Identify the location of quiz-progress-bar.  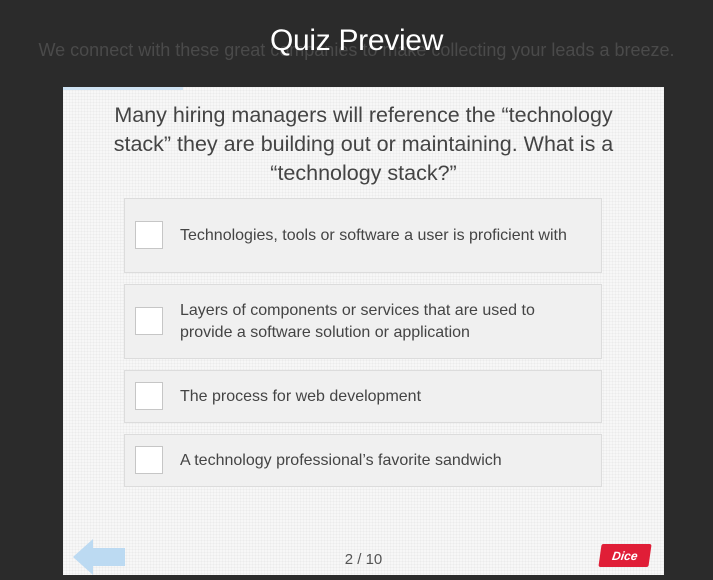
(123, 88).